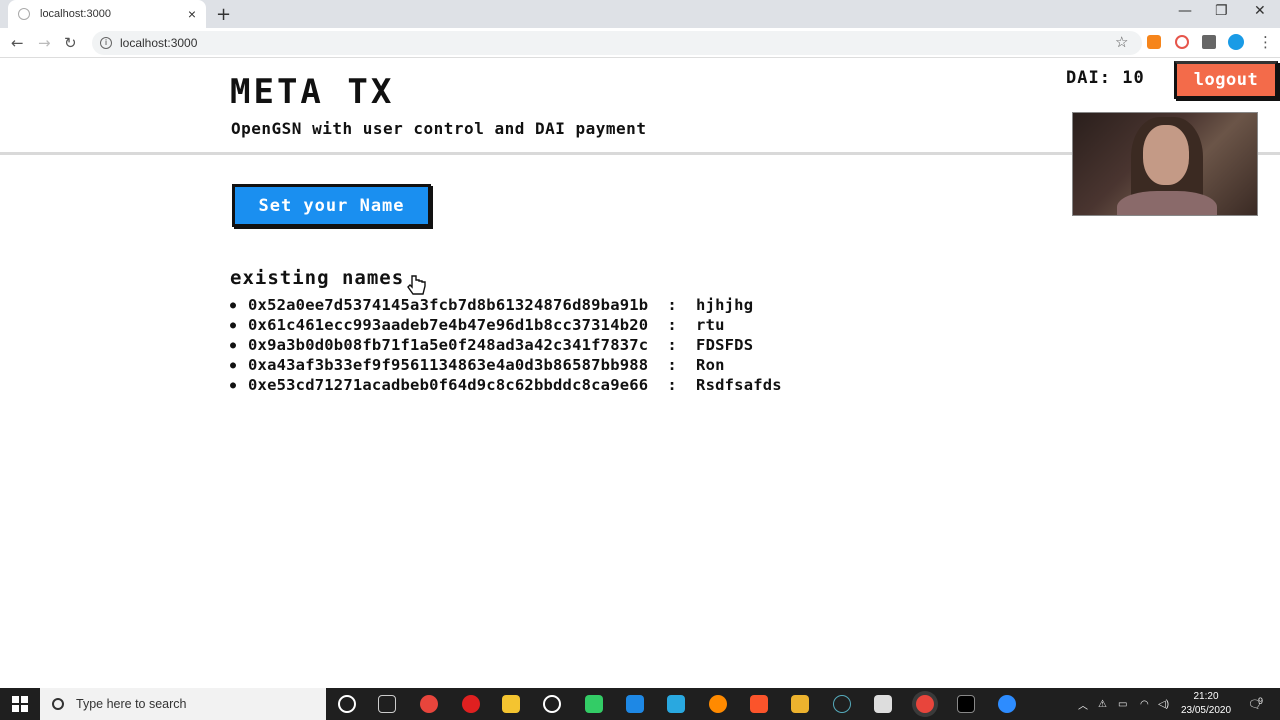 The image size is (1280, 720). What do you see at coordinates (594, 704) in the screenshot?
I see `app-icon` at bounding box center [594, 704].